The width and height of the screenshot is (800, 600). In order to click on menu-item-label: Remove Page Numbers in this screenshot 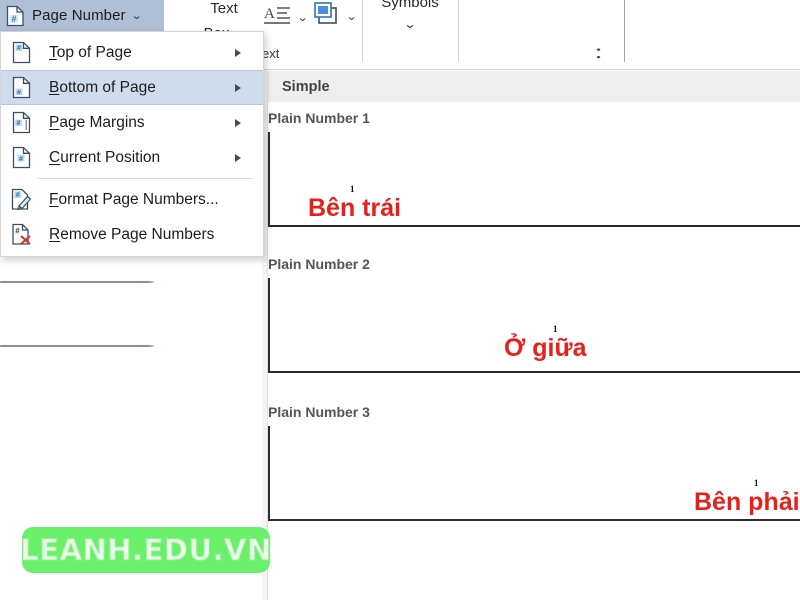, I will do `click(132, 234)`.